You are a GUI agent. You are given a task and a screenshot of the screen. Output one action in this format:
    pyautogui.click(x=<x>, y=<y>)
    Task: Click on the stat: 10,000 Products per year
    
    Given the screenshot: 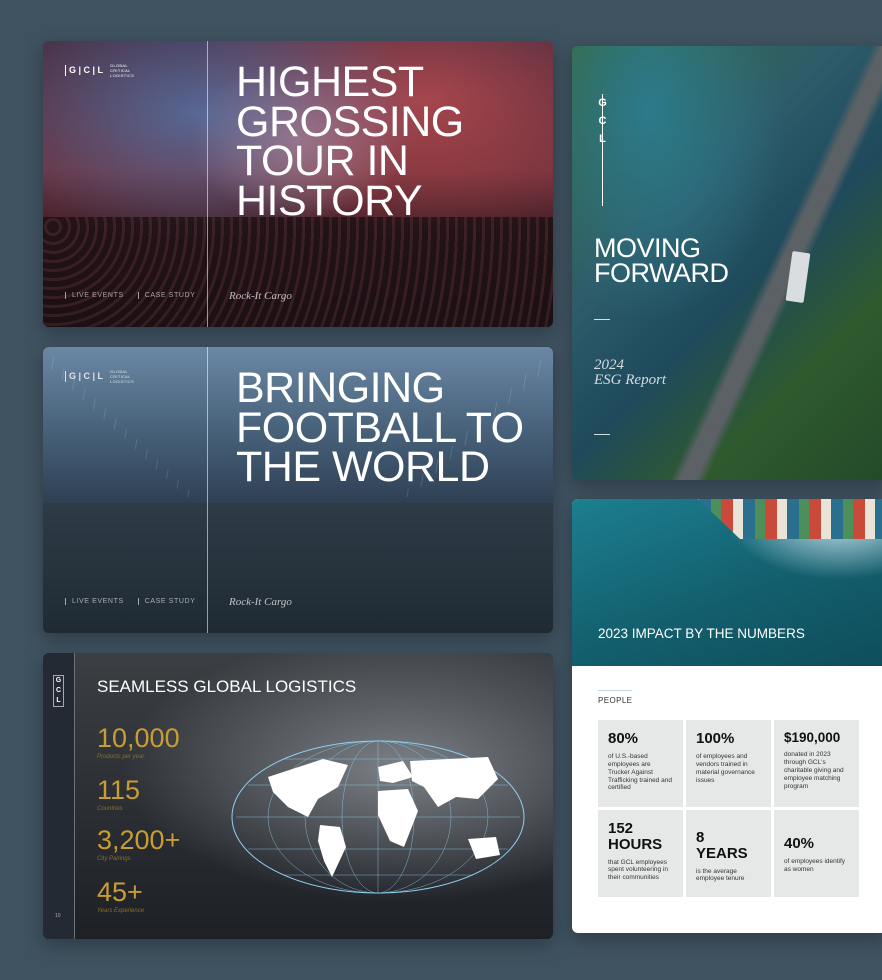 What is the action you would take?
    pyautogui.click(x=138, y=742)
    